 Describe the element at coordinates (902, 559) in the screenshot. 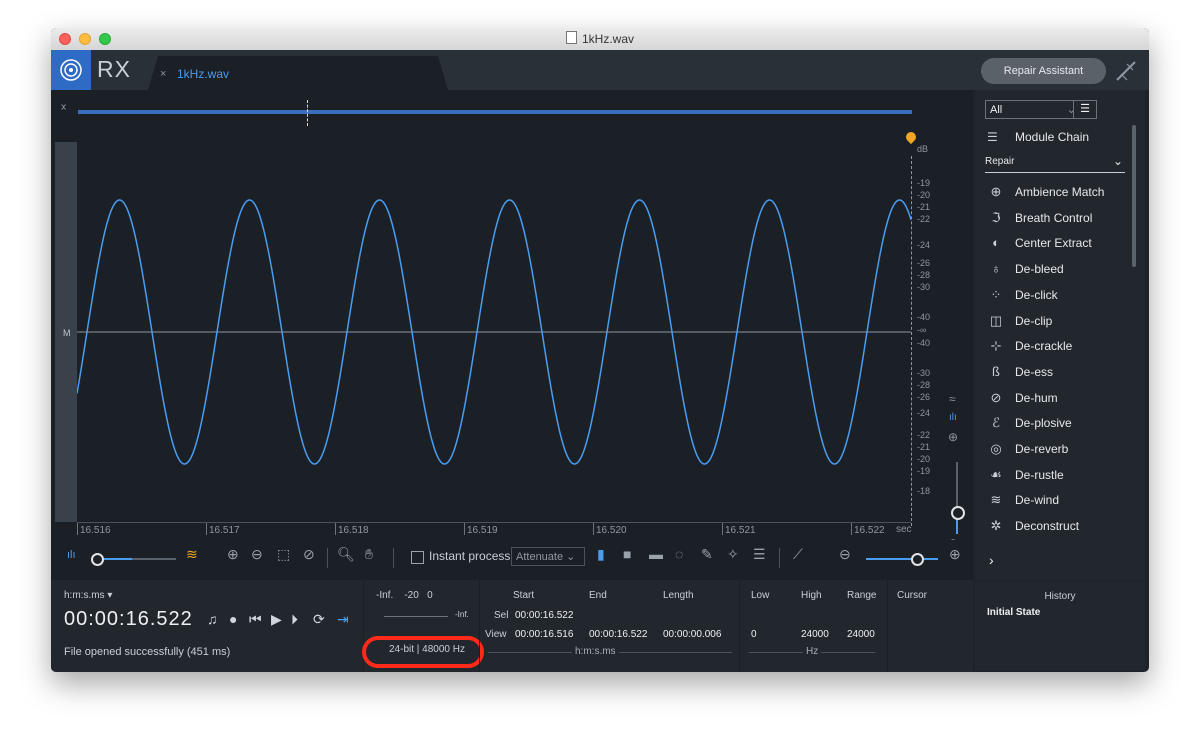

I see `horizontal-zoom-slider` at that location.